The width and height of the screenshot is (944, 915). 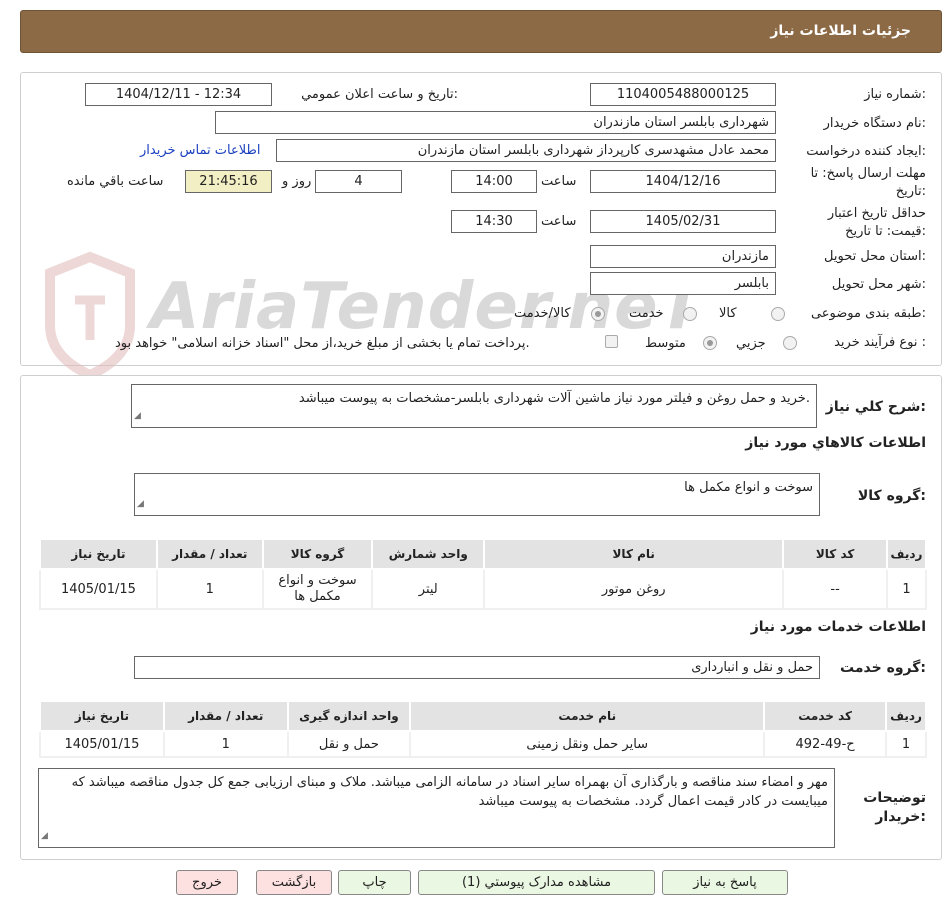 What do you see at coordinates (225, 716) in the screenshot?
I see `services-col-quantity: تعداد / مقدار` at bounding box center [225, 716].